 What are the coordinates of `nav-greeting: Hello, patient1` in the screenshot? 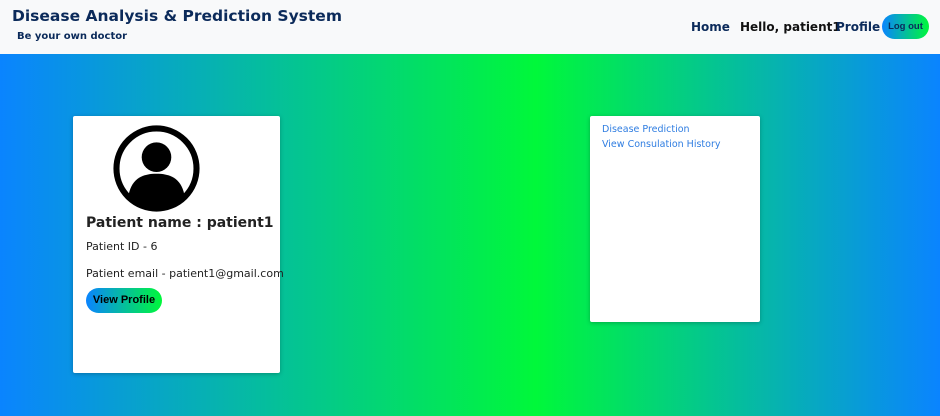 It's located at (790, 27).